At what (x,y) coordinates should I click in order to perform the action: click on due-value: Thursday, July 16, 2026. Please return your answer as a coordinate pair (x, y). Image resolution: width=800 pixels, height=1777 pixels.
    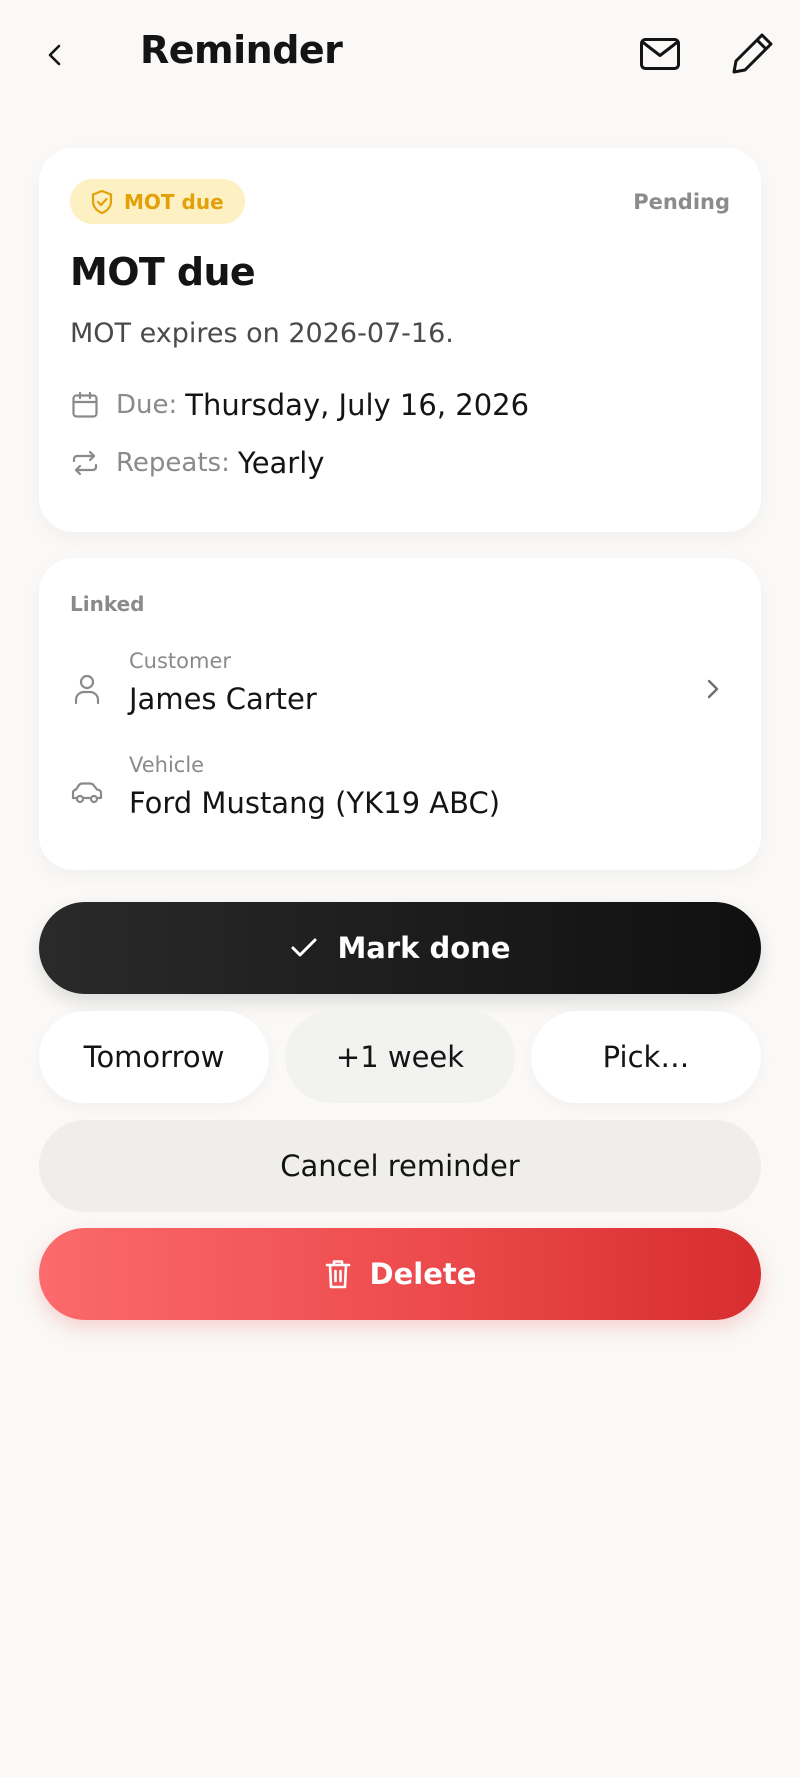
    Looking at the image, I should click on (357, 405).